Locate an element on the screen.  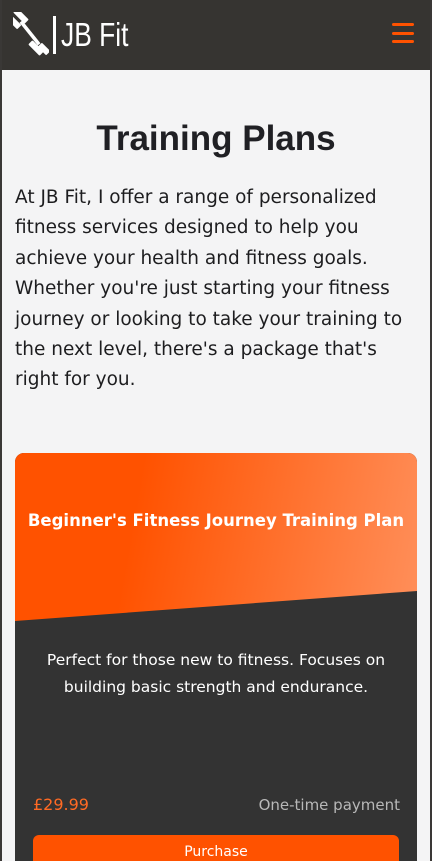
purchase-button: Purchase is located at coordinates (216, 848).